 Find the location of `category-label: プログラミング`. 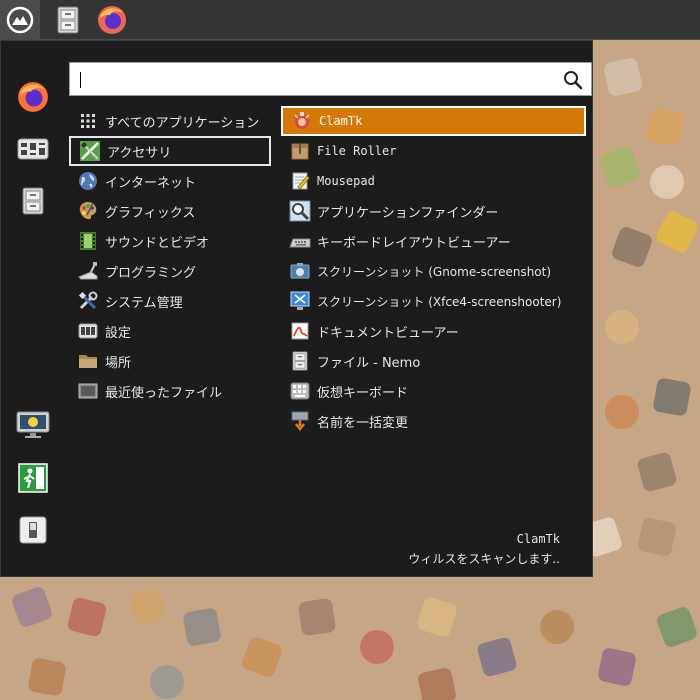

category-label: プログラミング is located at coordinates (151, 273).